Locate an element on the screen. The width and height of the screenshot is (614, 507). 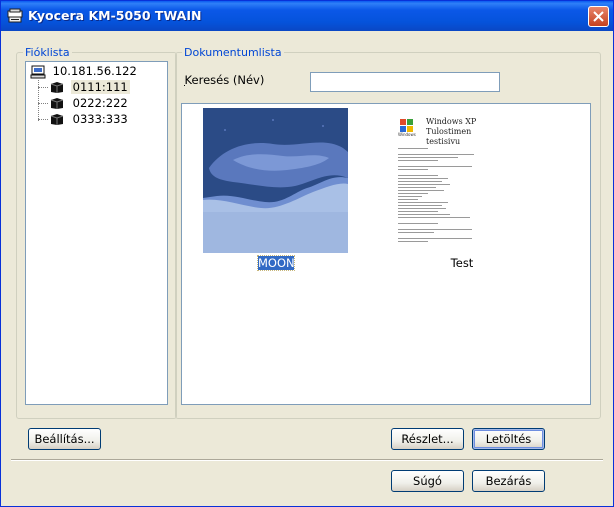
separator-line is located at coordinates (307, 460).